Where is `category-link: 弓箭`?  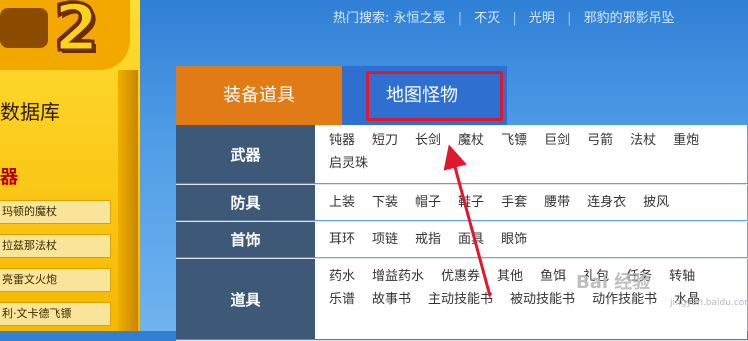
category-link: 弓箭 is located at coordinates (600, 140).